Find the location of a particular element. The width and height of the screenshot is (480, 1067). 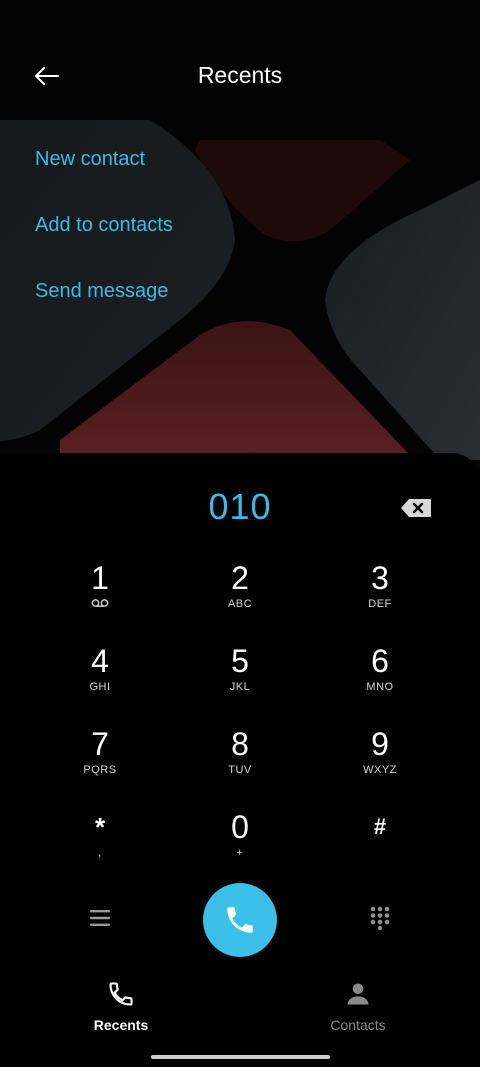

voicemail-icon is located at coordinates (100, 605).